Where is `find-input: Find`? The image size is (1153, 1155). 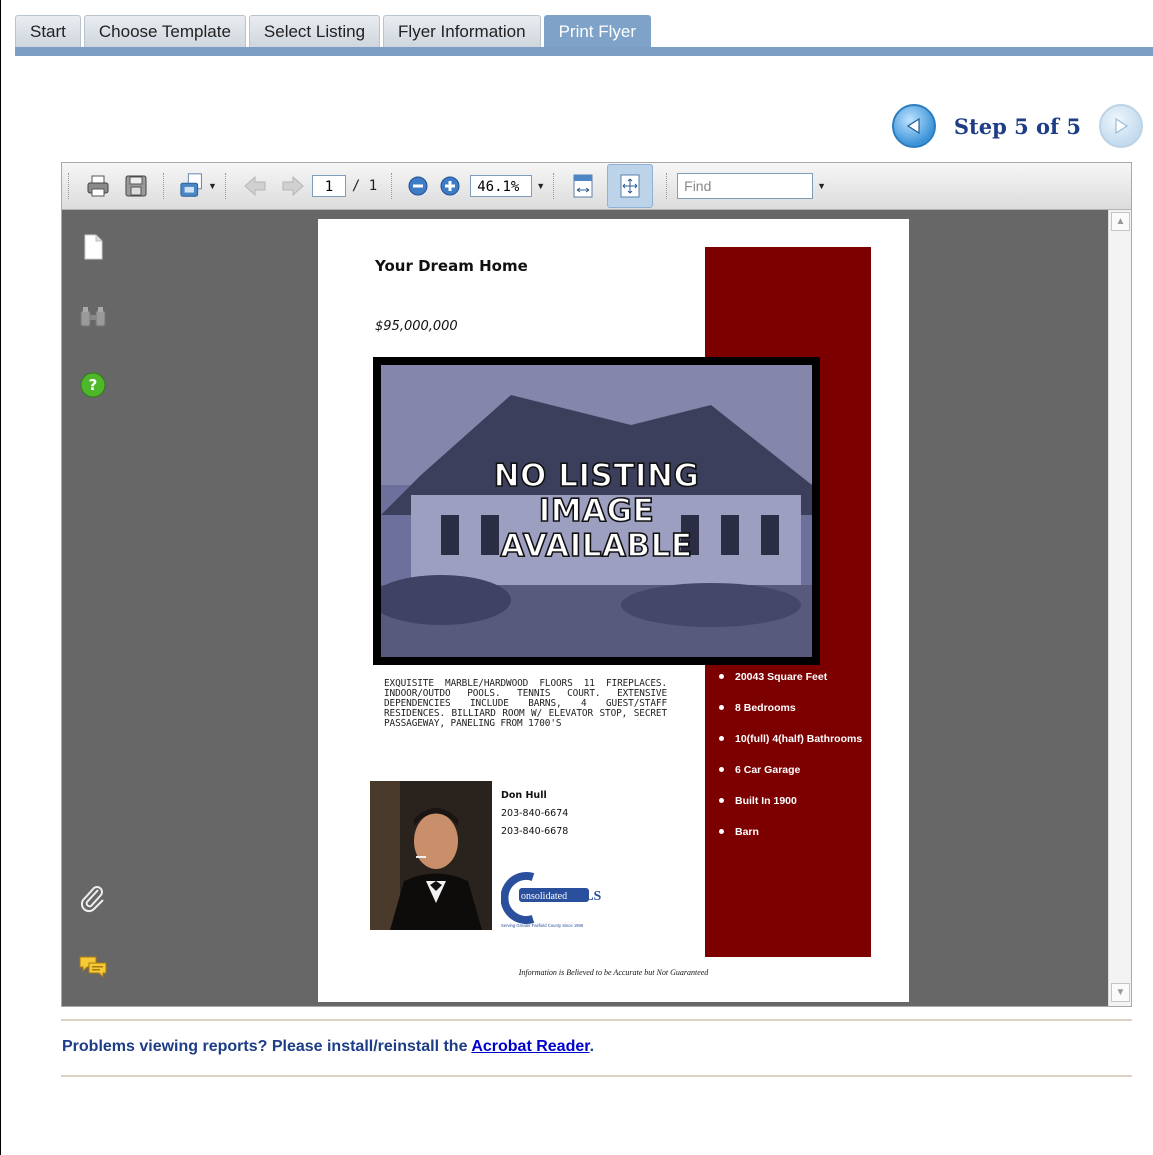 find-input: Find is located at coordinates (745, 186).